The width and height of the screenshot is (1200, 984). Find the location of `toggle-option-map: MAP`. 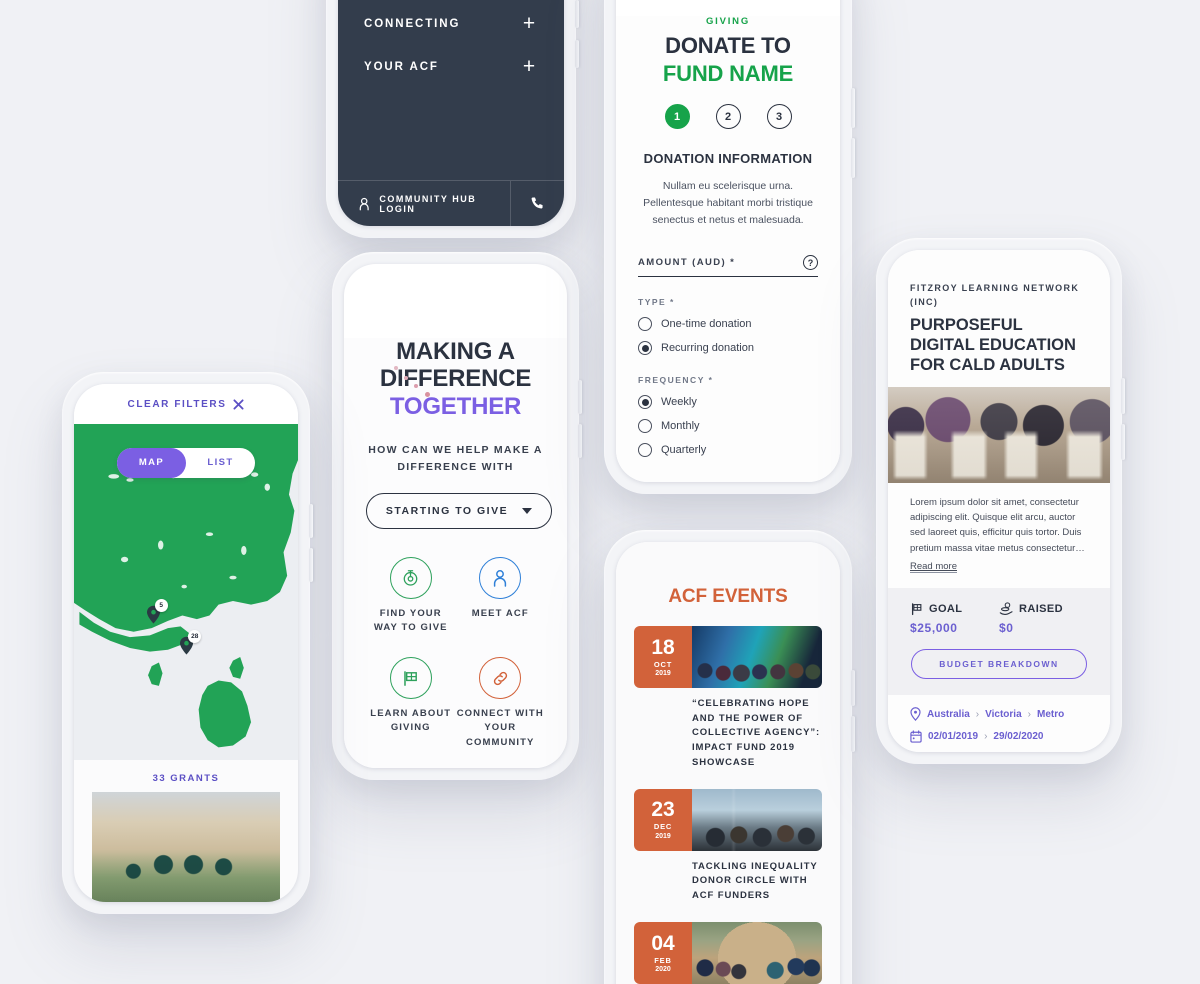

toggle-option-map: MAP is located at coordinates (151, 463).